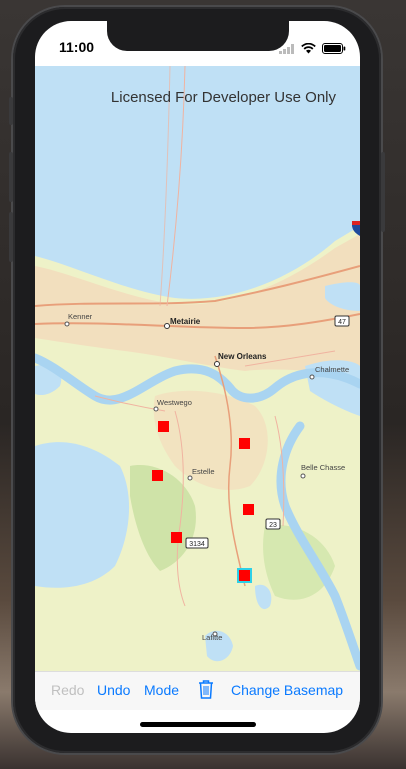 This screenshot has width=406, height=769. What do you see at coordinates (113, 690) in the screenshot?
I see `undo-button: Undo` at bounding box center [113, 690].